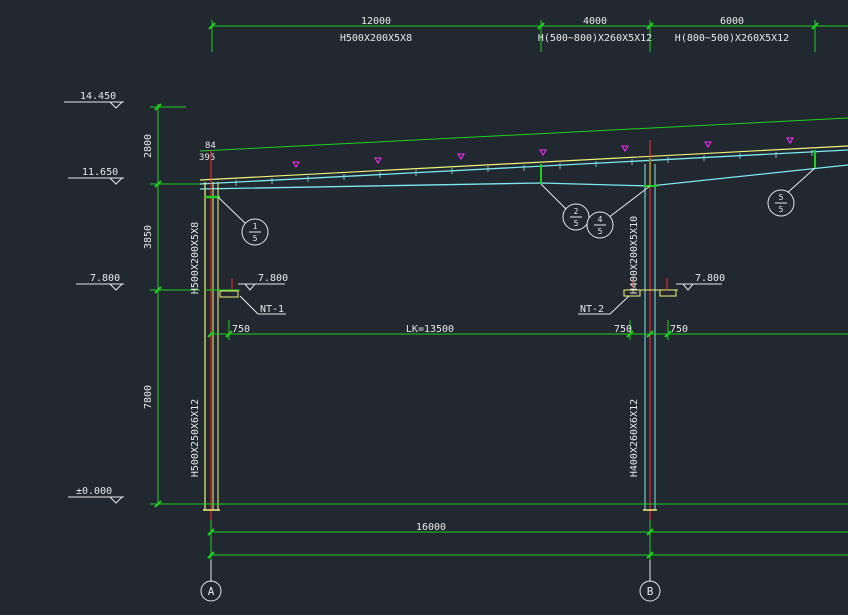 The image size is (848, 615). What do you see at coordinates (94, 491) in the screenshot?
I see `elevation-label: ±0.000` at bounding box center [94, 491].